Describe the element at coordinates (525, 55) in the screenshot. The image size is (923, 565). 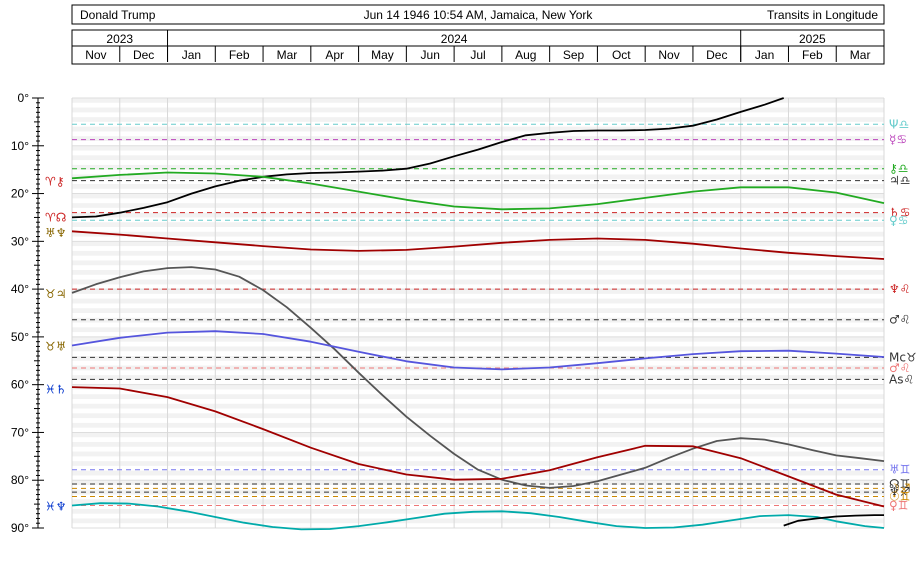
I see `month-label: Aug` at that location.